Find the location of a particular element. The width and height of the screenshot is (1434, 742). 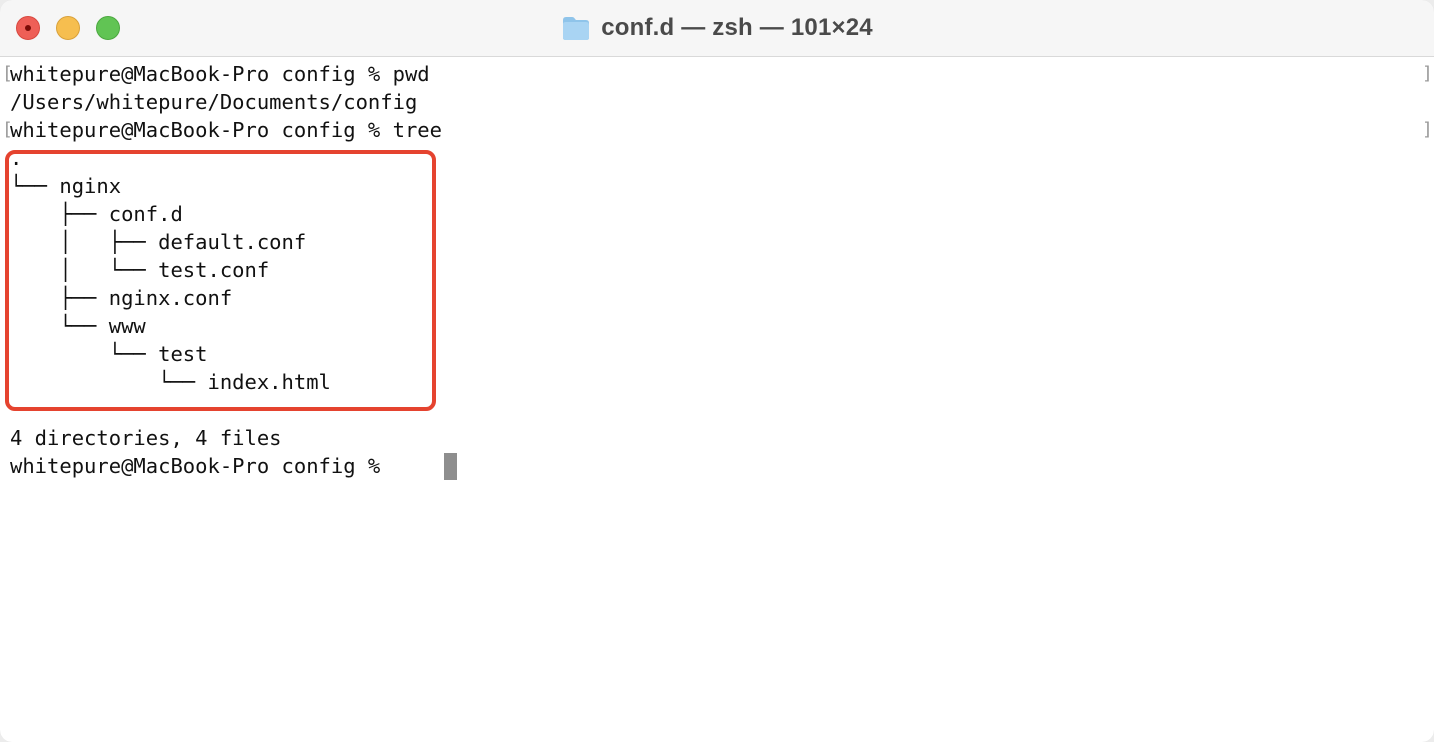

terminal-line-tree: whitepure@MacBook-Pro config % tree is located at coordinates (226, 130).